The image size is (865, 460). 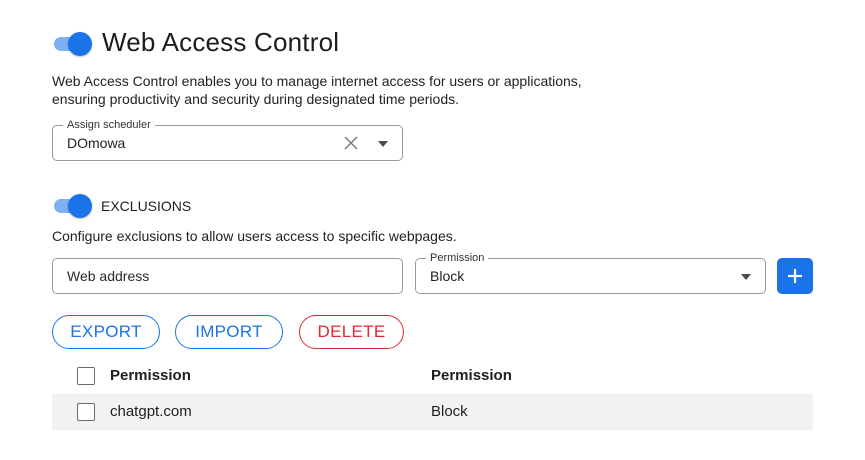 I want to click on plus-icon, so click(x=795, y=276).